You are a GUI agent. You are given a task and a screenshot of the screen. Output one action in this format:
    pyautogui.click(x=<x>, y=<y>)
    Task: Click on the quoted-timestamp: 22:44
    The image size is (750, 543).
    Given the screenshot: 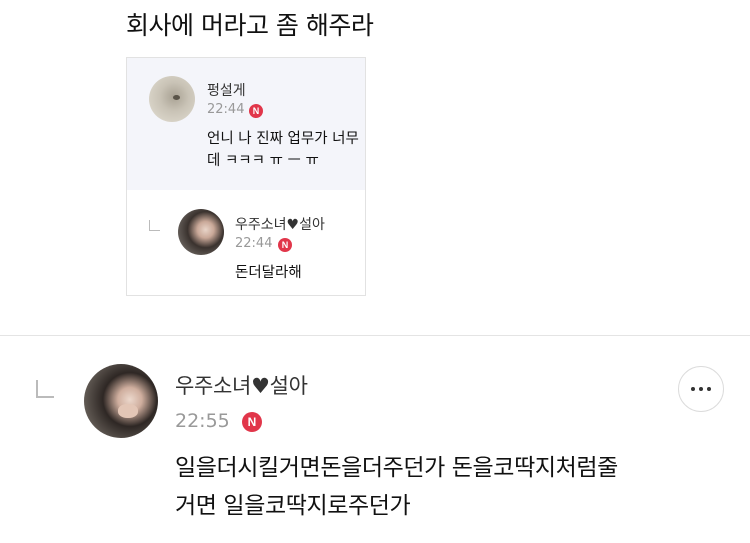 What is the action you would take?
    pyautogui.click(x=226, y=109)
    